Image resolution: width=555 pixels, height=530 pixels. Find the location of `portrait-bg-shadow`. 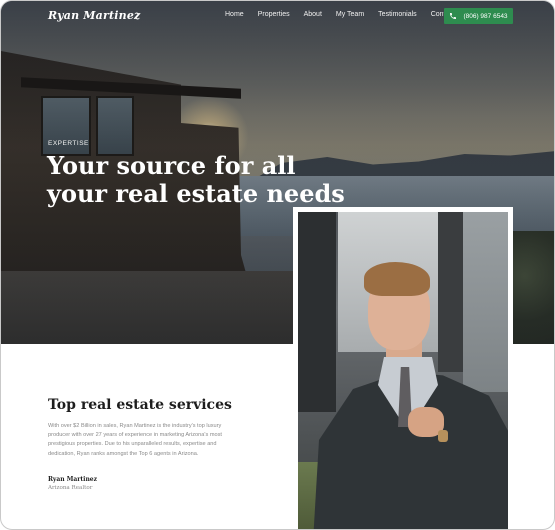

portrait-bg-shadow is located at coordinates (317, 312).